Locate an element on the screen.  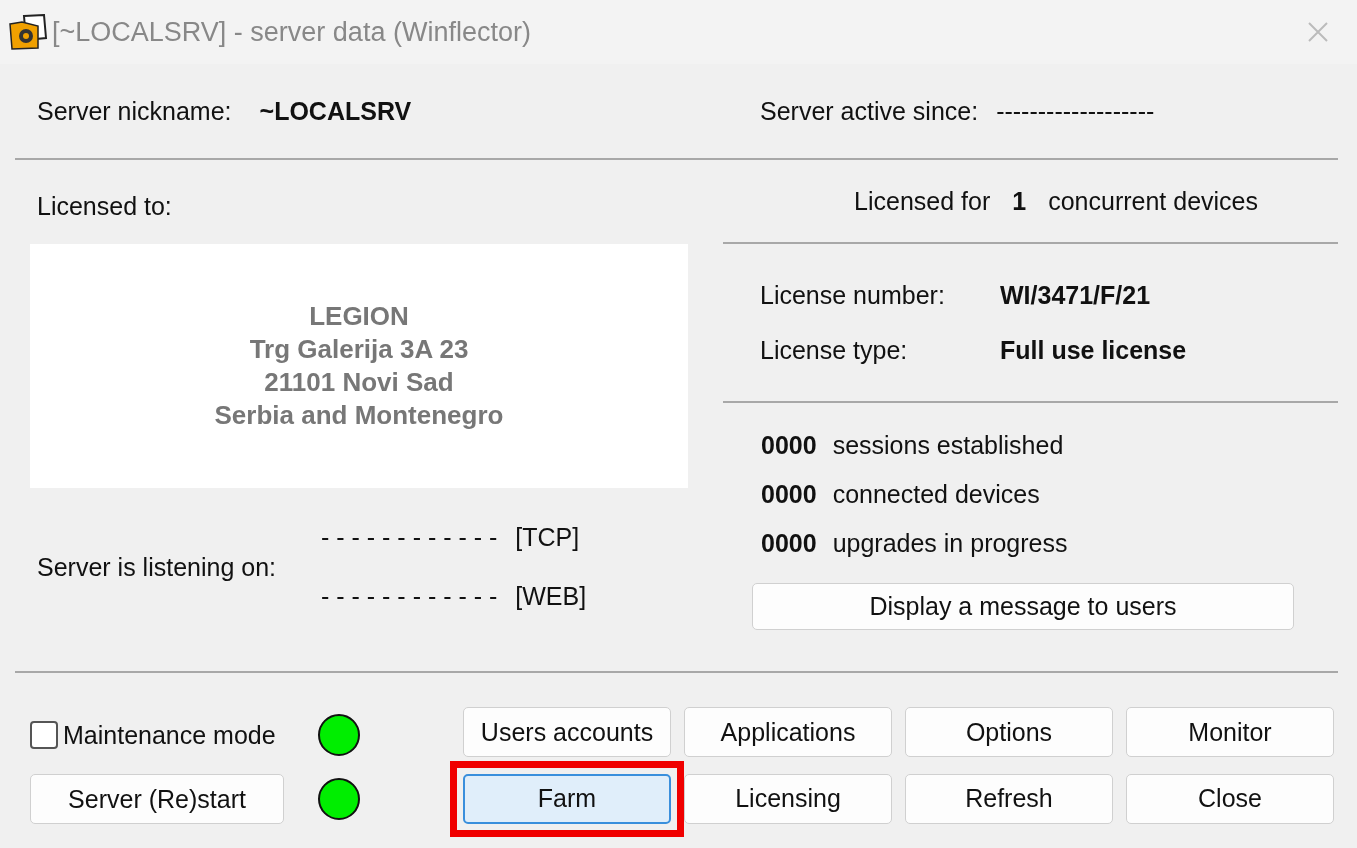
licensed-for-suffix: concurrent devices is located at coordinates (1153, 201).